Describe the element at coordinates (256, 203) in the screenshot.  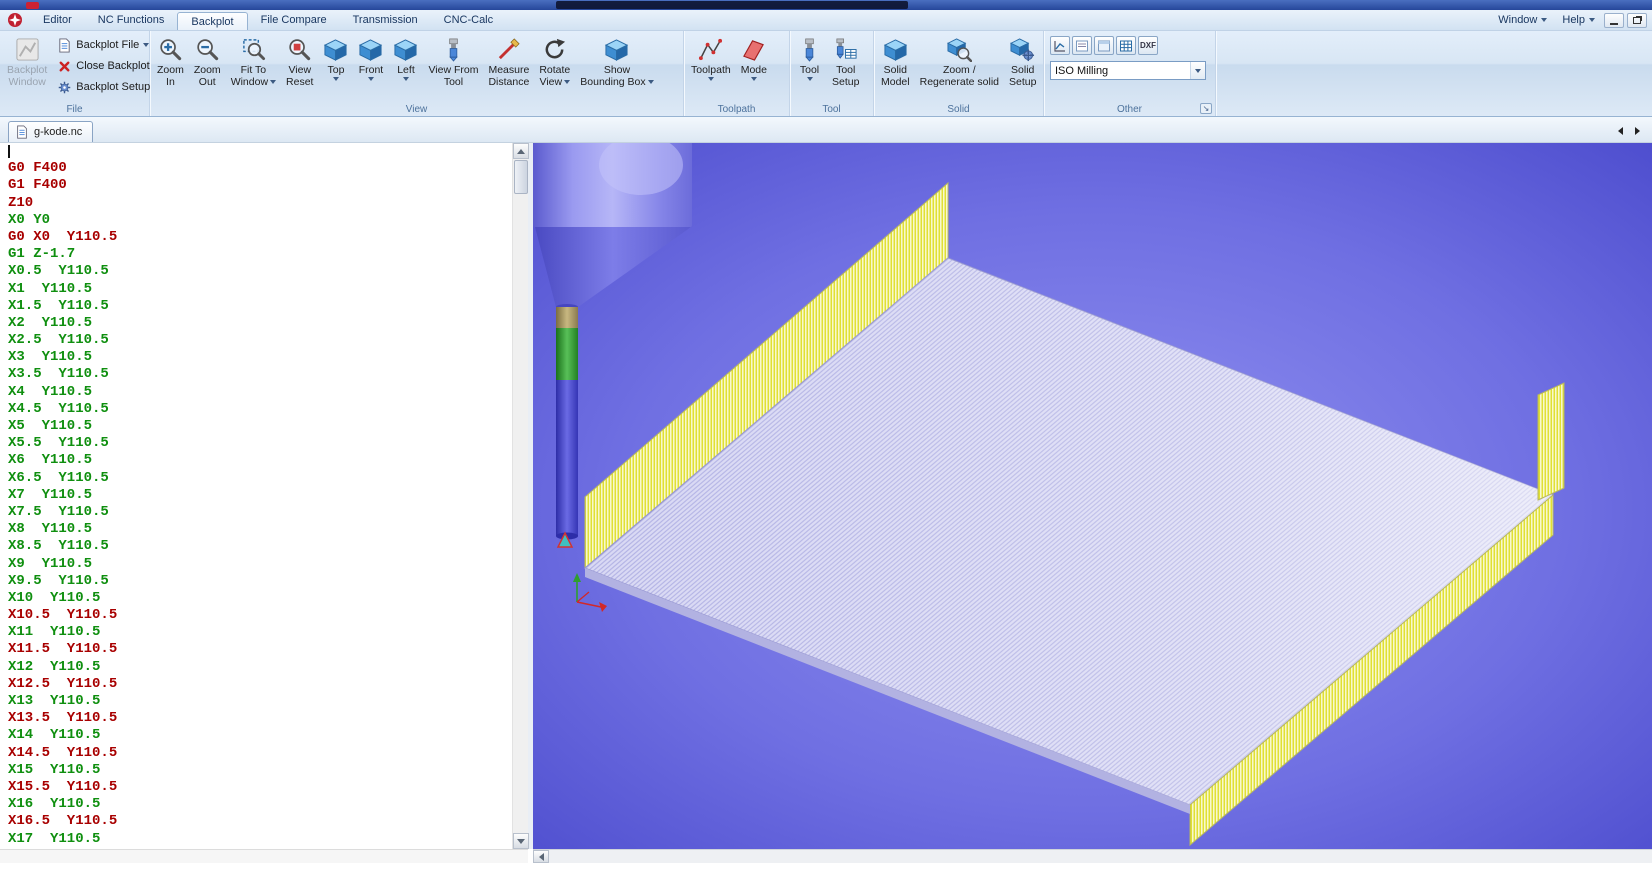
I see `gcode-line: Z10` at that location.